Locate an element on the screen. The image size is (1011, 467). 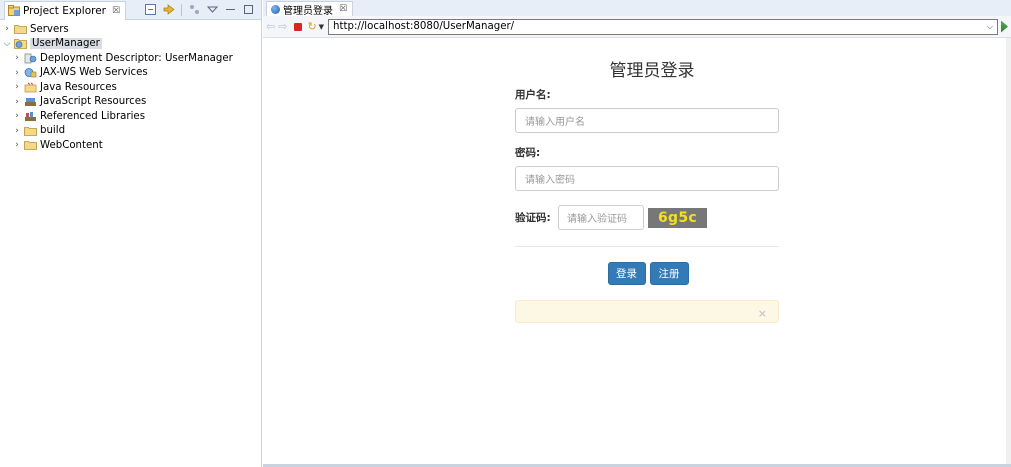
divider is located at coordinates (647, 246).